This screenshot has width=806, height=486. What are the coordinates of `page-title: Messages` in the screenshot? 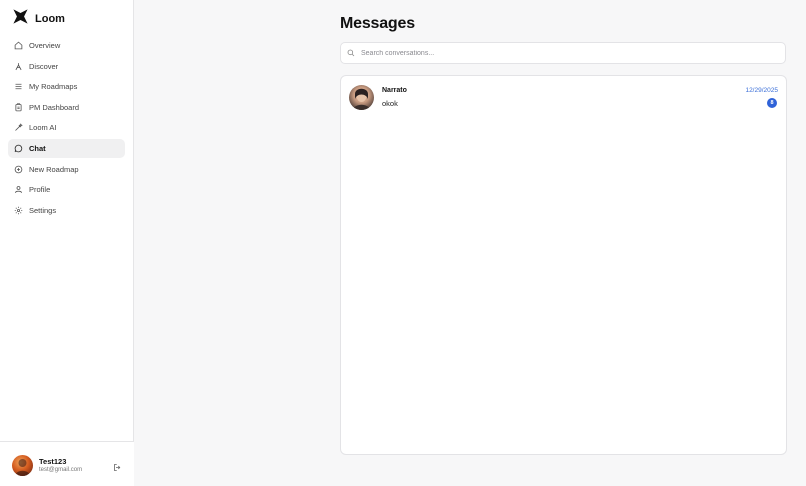 It's located at (377, 23).